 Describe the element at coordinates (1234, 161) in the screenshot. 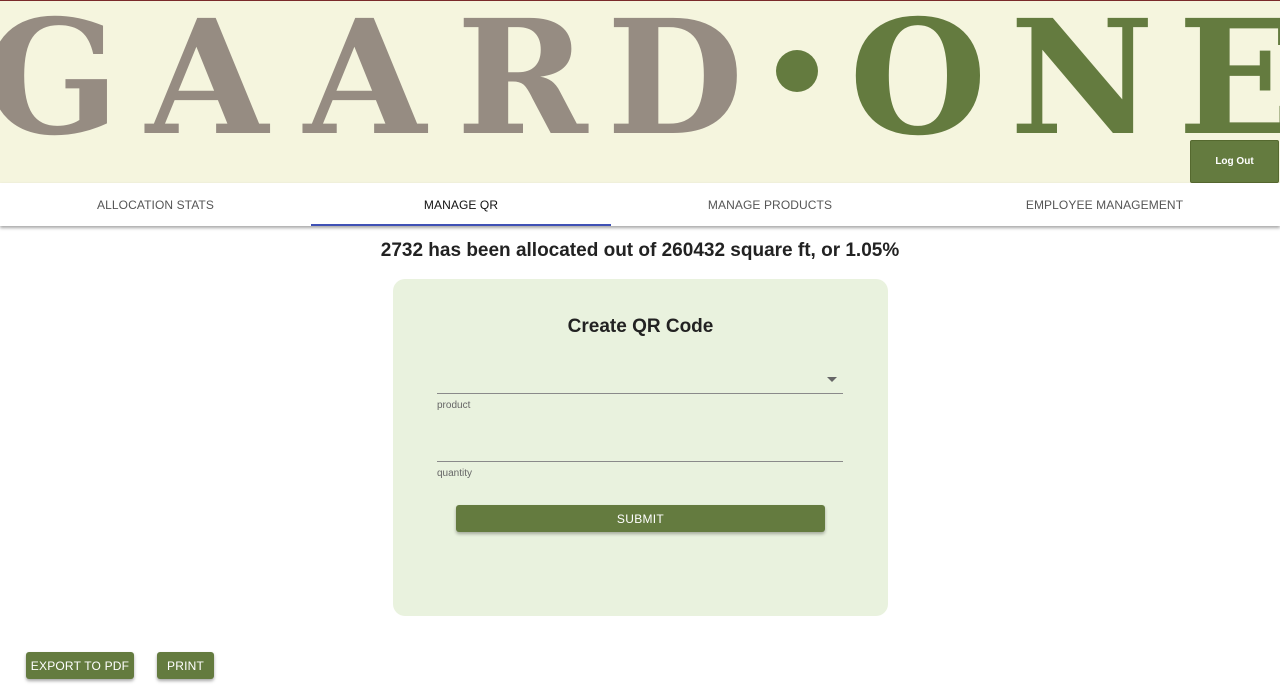

I see `logout-button: Log Out` at that location.